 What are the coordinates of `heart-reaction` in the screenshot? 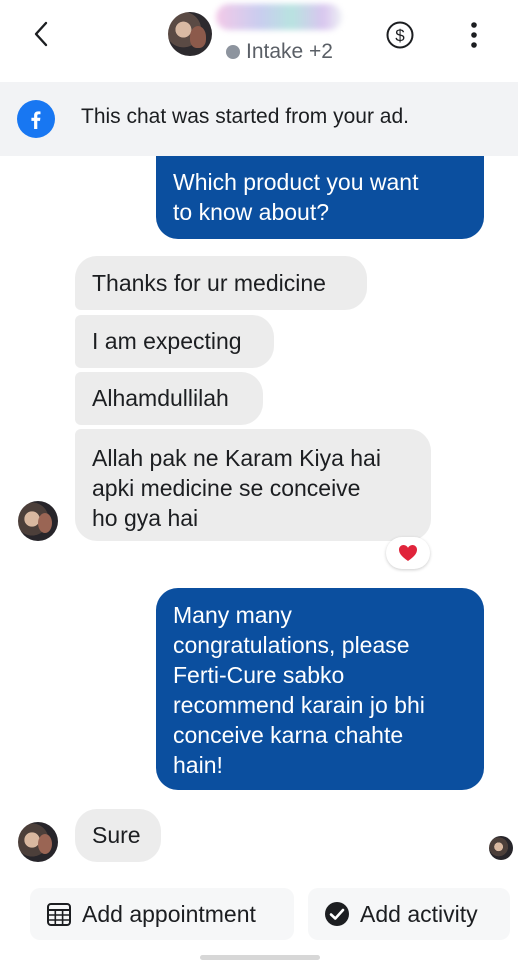 It's located at (408, 553).